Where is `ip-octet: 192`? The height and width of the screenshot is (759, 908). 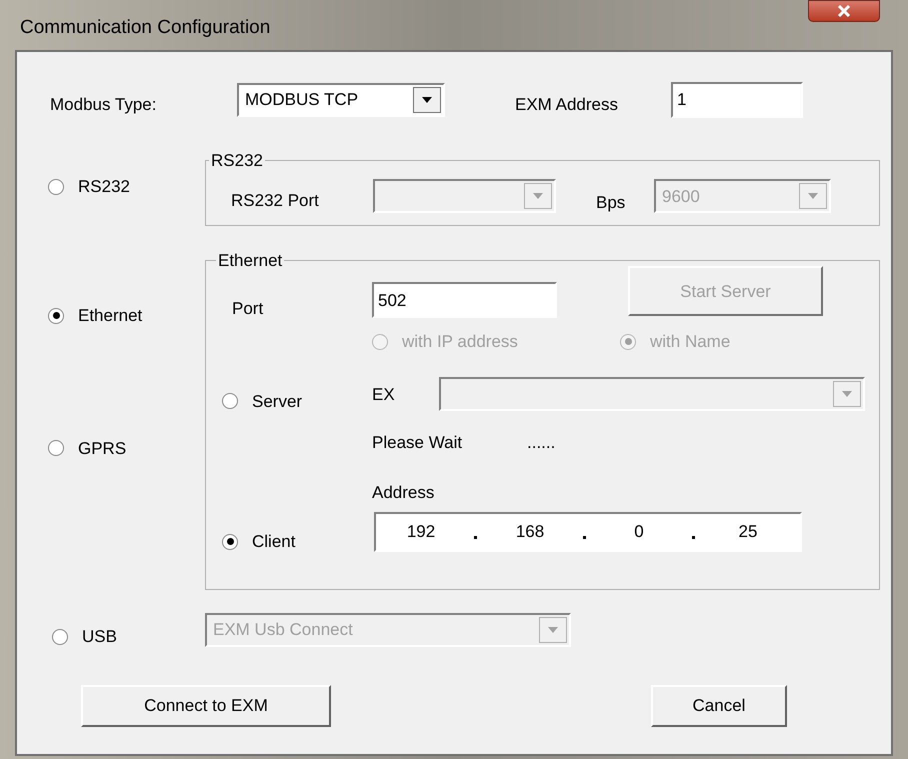
ip-octet: 192 is located at coordinates (421, 532).